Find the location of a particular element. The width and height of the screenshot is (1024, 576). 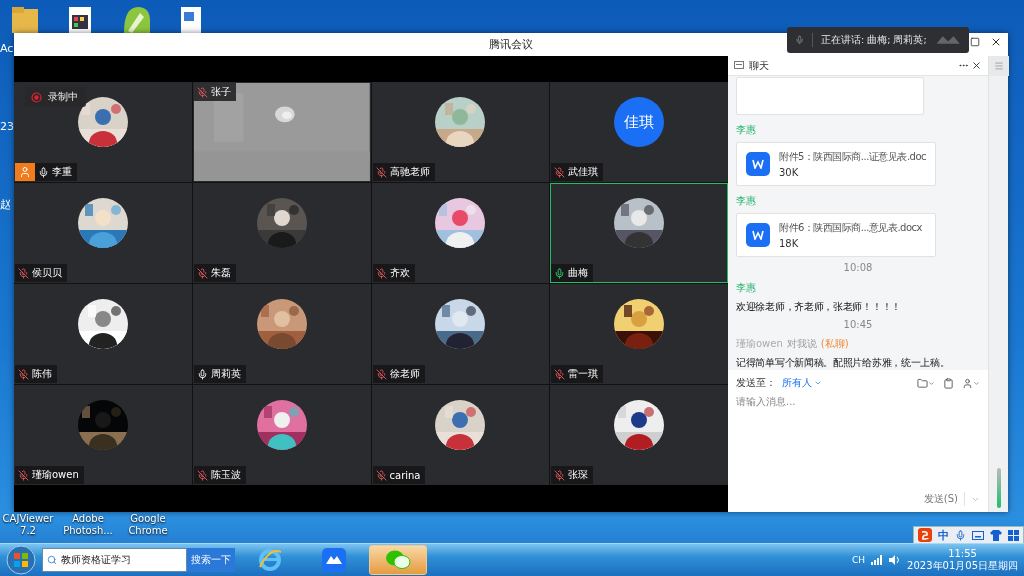

clipboard-button is located at coordinates (948, 383).